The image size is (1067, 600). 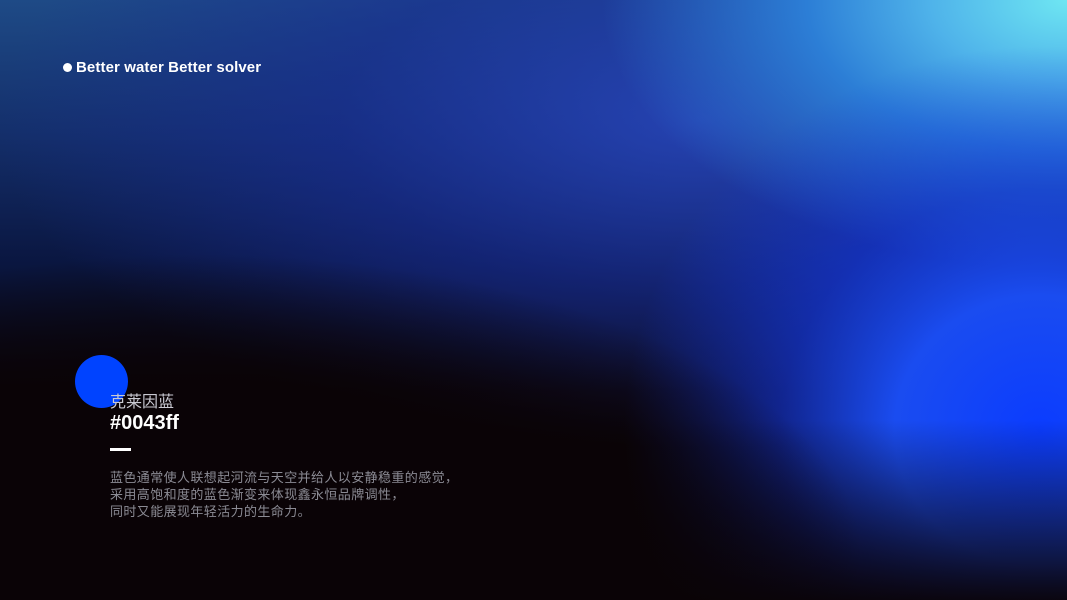 I want to click on description-line: 蓝色通常使人联想起河流与天空并给人以安静稳重的感觉，, so click(x=284, y=478).